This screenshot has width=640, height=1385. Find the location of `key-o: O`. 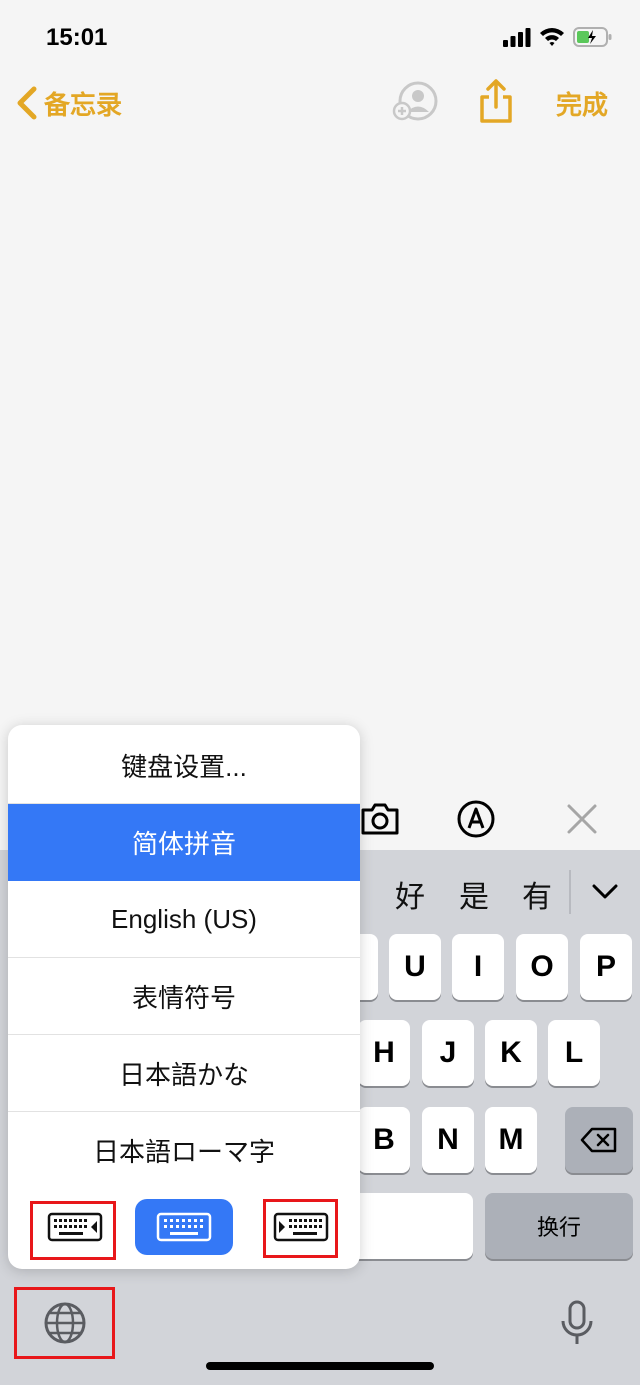

key-o: O is located at coordinates (542, 967).